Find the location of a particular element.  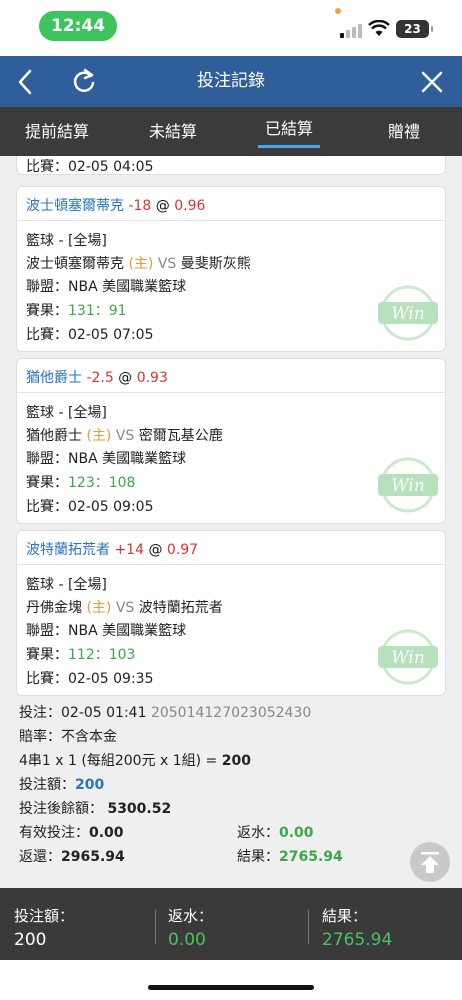

stake-amount: 投注額：200 is located at coordinates (62, 785).